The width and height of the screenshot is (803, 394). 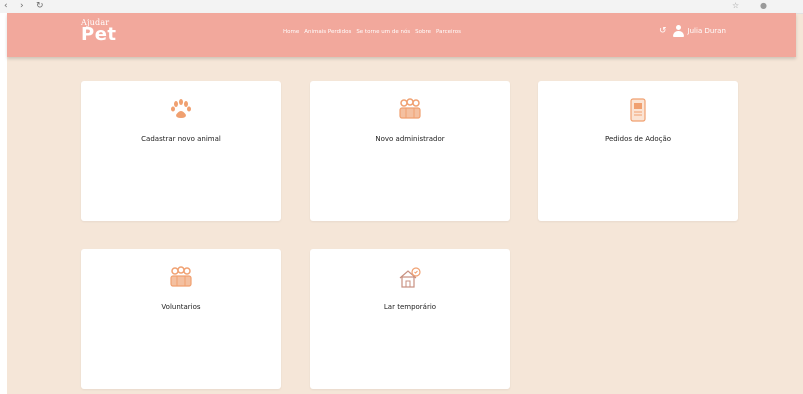 I want to click on browser-toolbar: ‹ › ↻ ☆ ●, so click(x=401, y=7).